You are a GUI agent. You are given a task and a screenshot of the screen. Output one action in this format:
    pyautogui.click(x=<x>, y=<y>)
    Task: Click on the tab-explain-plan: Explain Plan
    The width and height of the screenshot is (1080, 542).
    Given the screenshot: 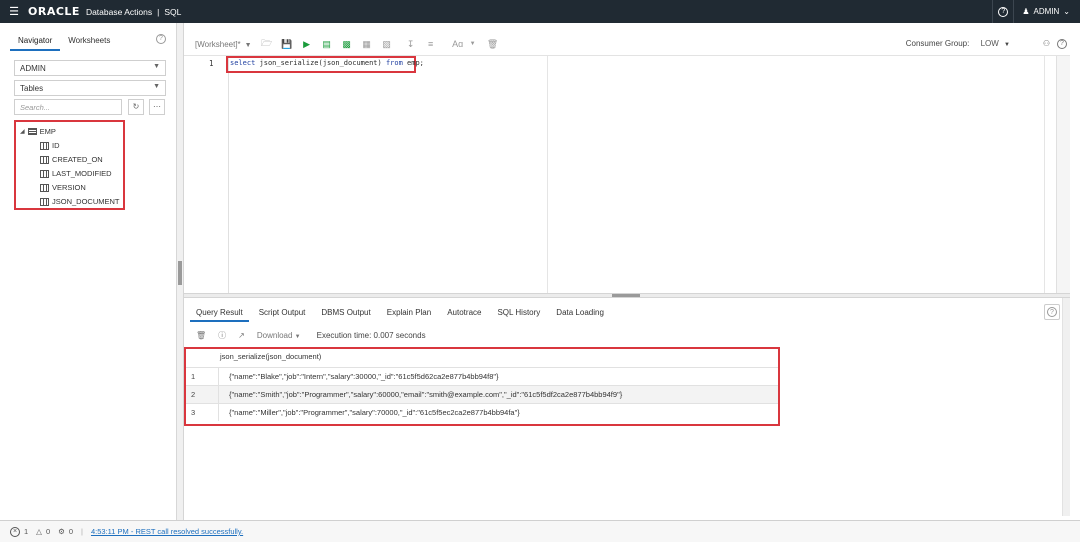 What is the action you would take?
    pyautogui.click(x=409, y=313)
    